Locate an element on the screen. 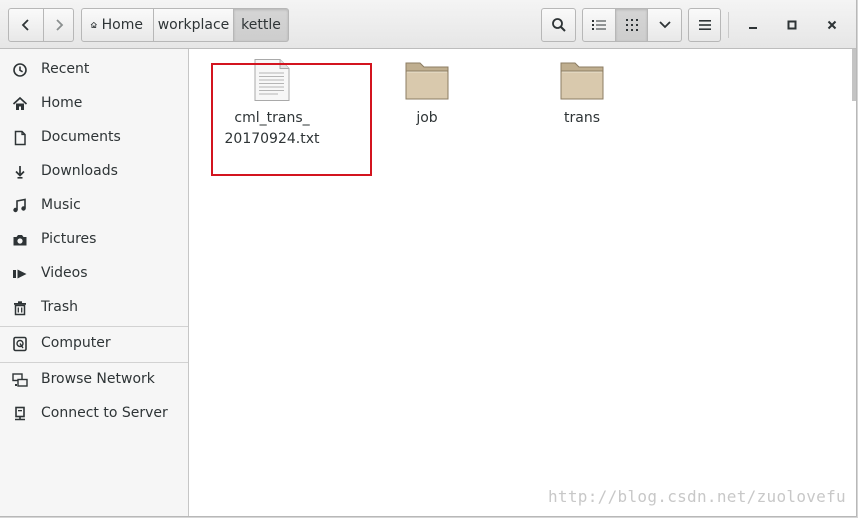 The width and height of the screenshot is (858, 518). breadcrumb-kettle-label: kettle is located at coordinates (261, 25).